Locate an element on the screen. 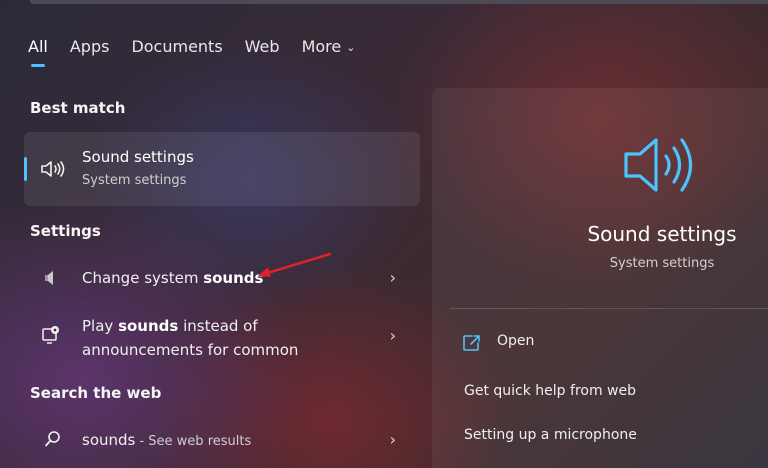 The width and height of the screenshot is (768, 468). tab-documents: Documents is located at coordinates (176, 52).